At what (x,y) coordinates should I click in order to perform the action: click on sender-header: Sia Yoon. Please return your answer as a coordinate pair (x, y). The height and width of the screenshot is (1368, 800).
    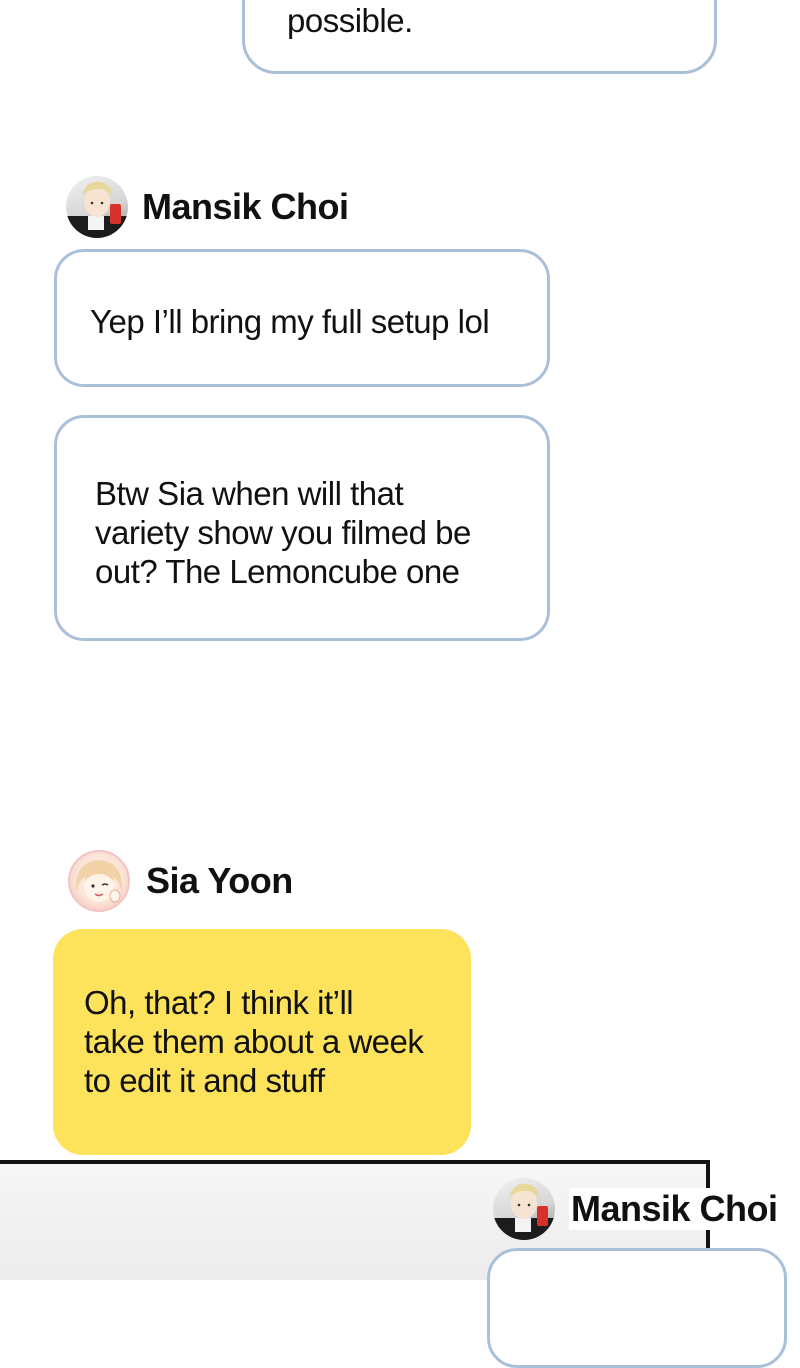
    Looking at the image, I should click on (180, 881).